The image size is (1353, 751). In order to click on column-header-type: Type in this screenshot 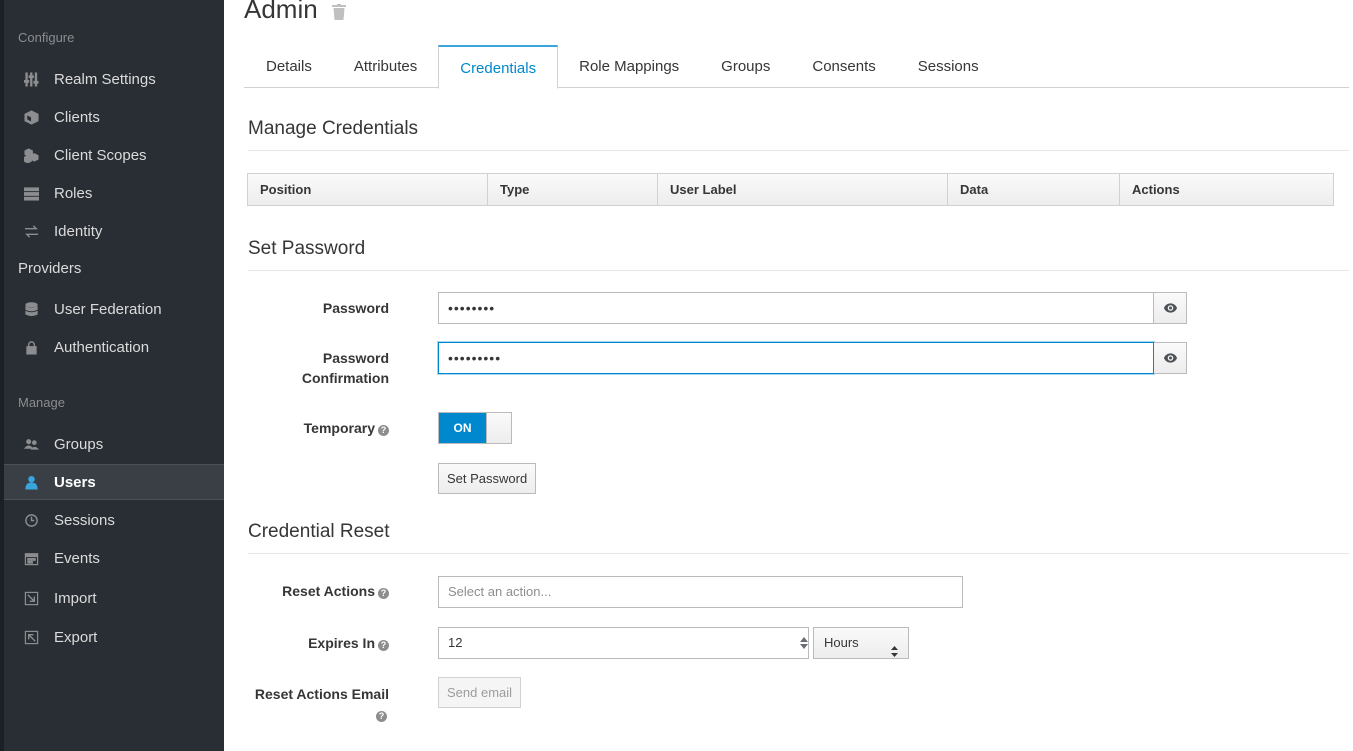, I will do `click(573, 189)`.